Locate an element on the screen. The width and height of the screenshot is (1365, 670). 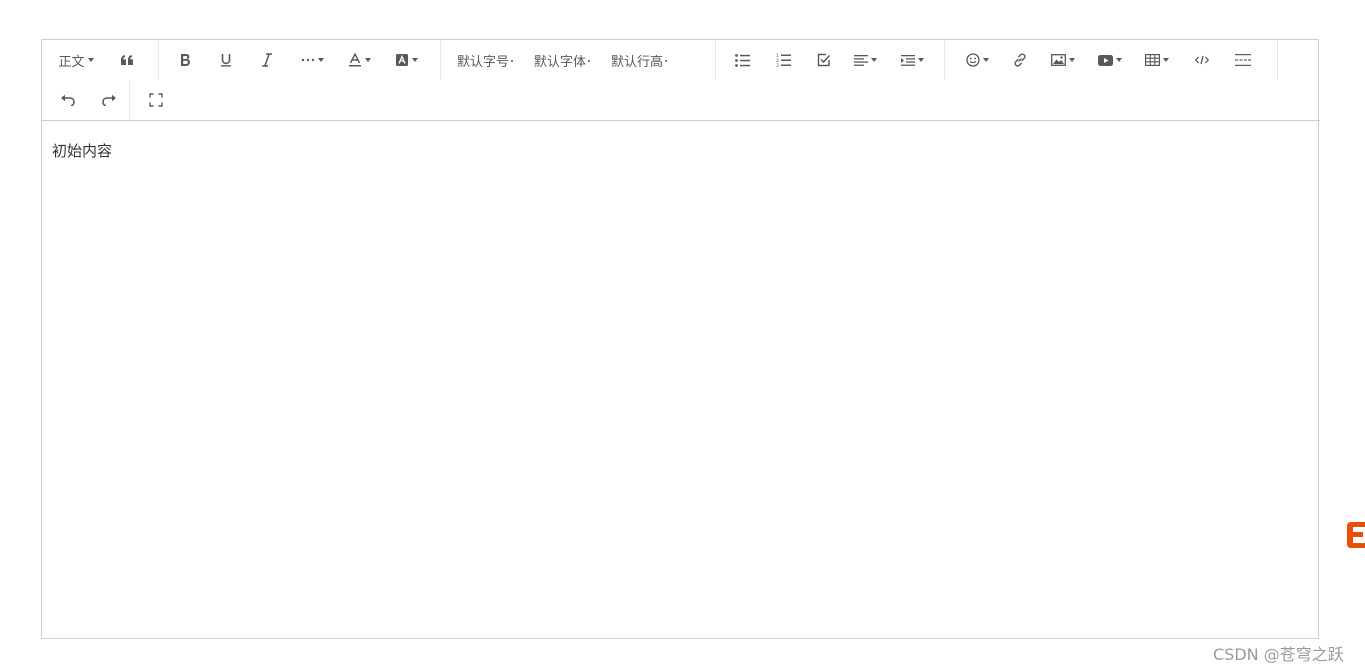
bulleted-list-button is located at coordinates (742, 60).